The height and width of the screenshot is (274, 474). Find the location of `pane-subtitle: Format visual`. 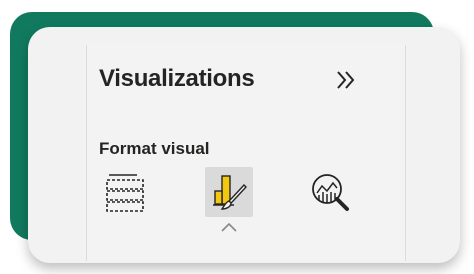

pane-subtitle: Format visual is located at coordinates (154, 148).